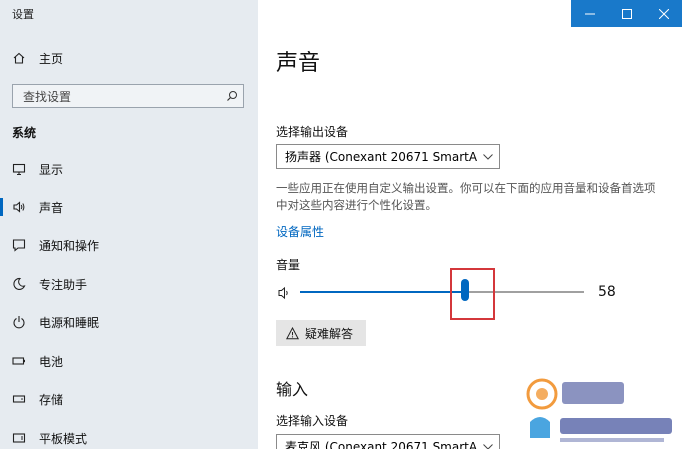  Describe the element at coordinates (382, 292) in the screenshot. I see `volume-slider-fill` at that location.